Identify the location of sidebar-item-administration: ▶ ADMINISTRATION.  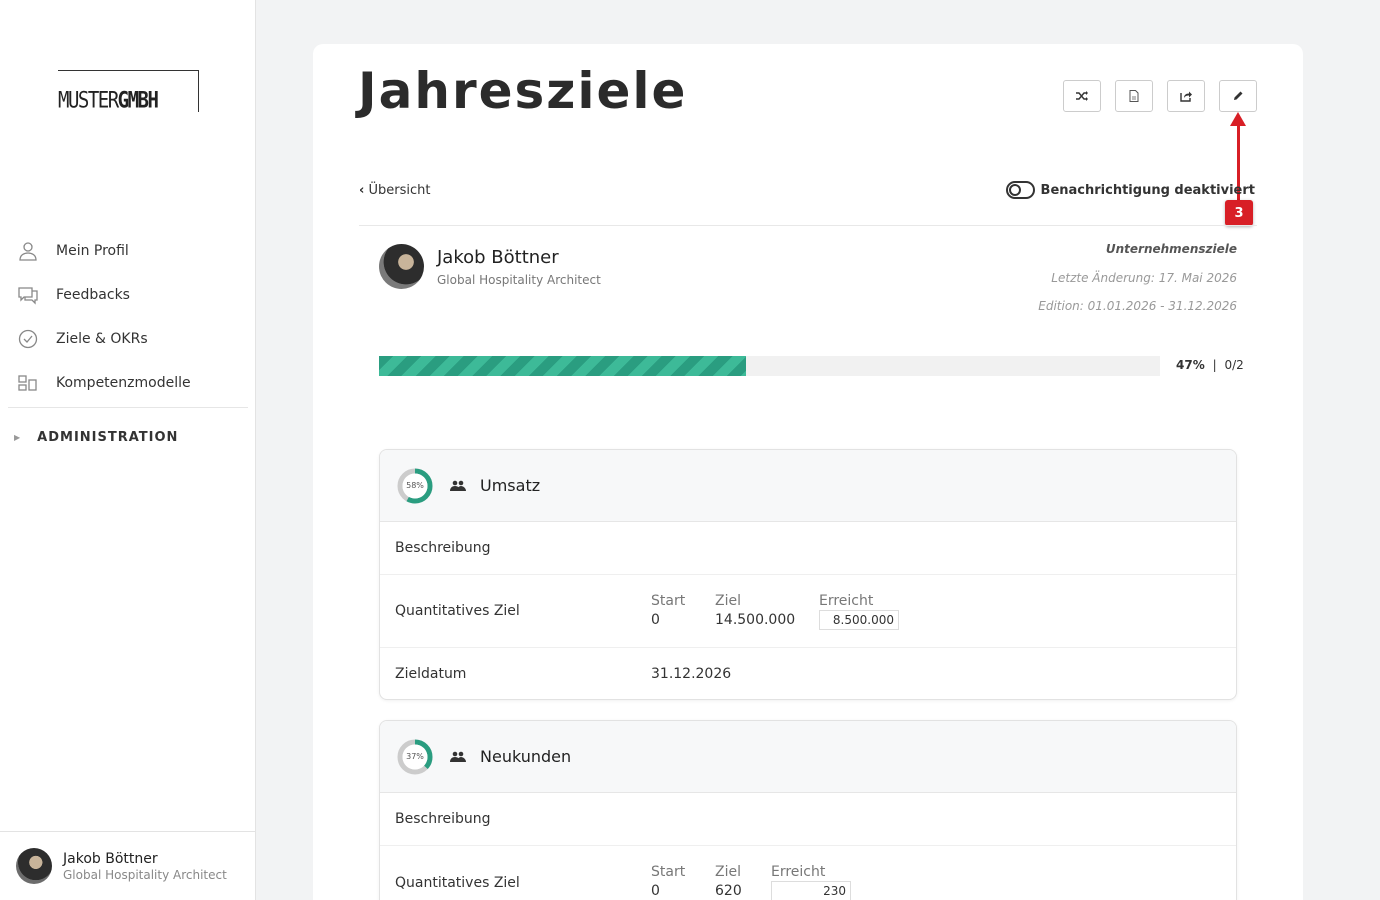
(128, 437).